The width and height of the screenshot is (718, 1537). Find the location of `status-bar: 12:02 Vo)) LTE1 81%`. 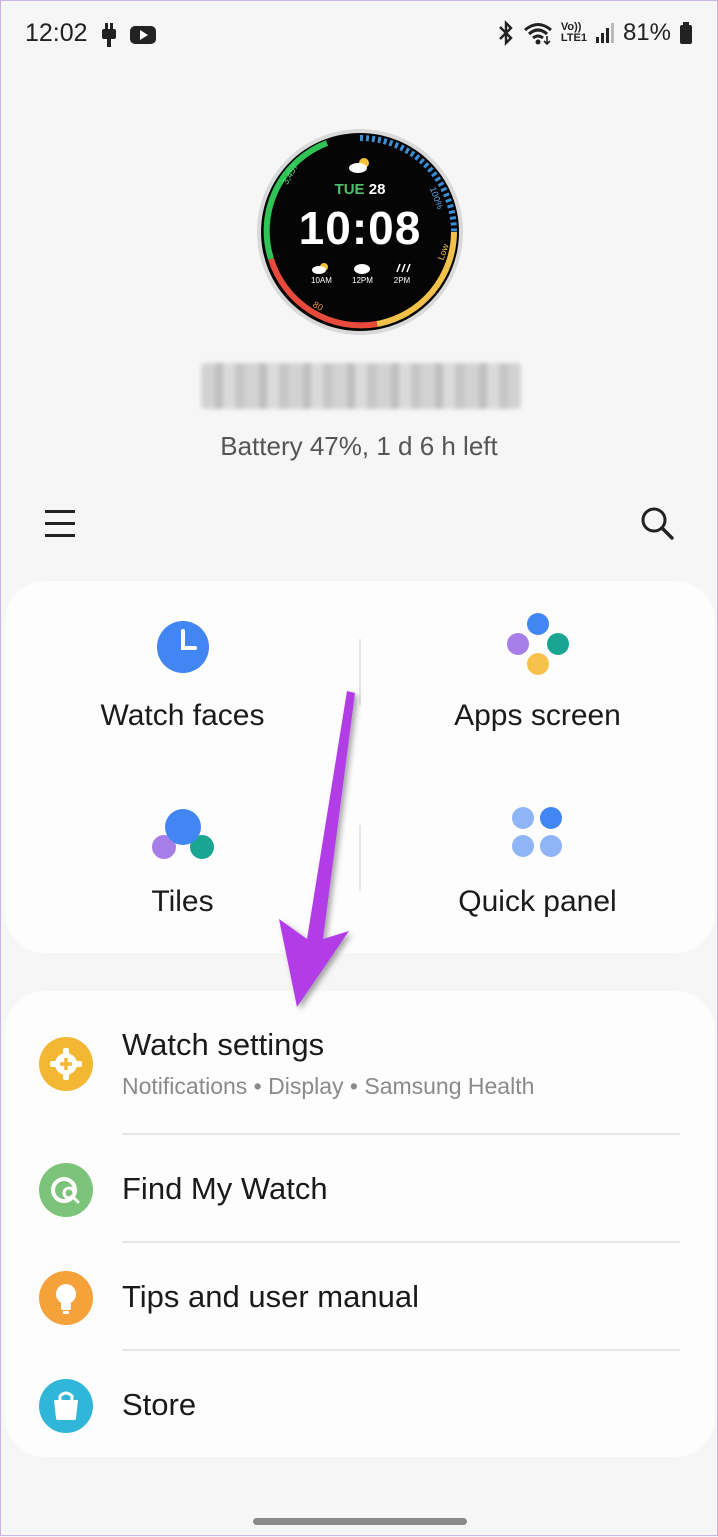

status-bar: 12:02 Vo)) LTE1 81% is located at coordinates (359, 36).